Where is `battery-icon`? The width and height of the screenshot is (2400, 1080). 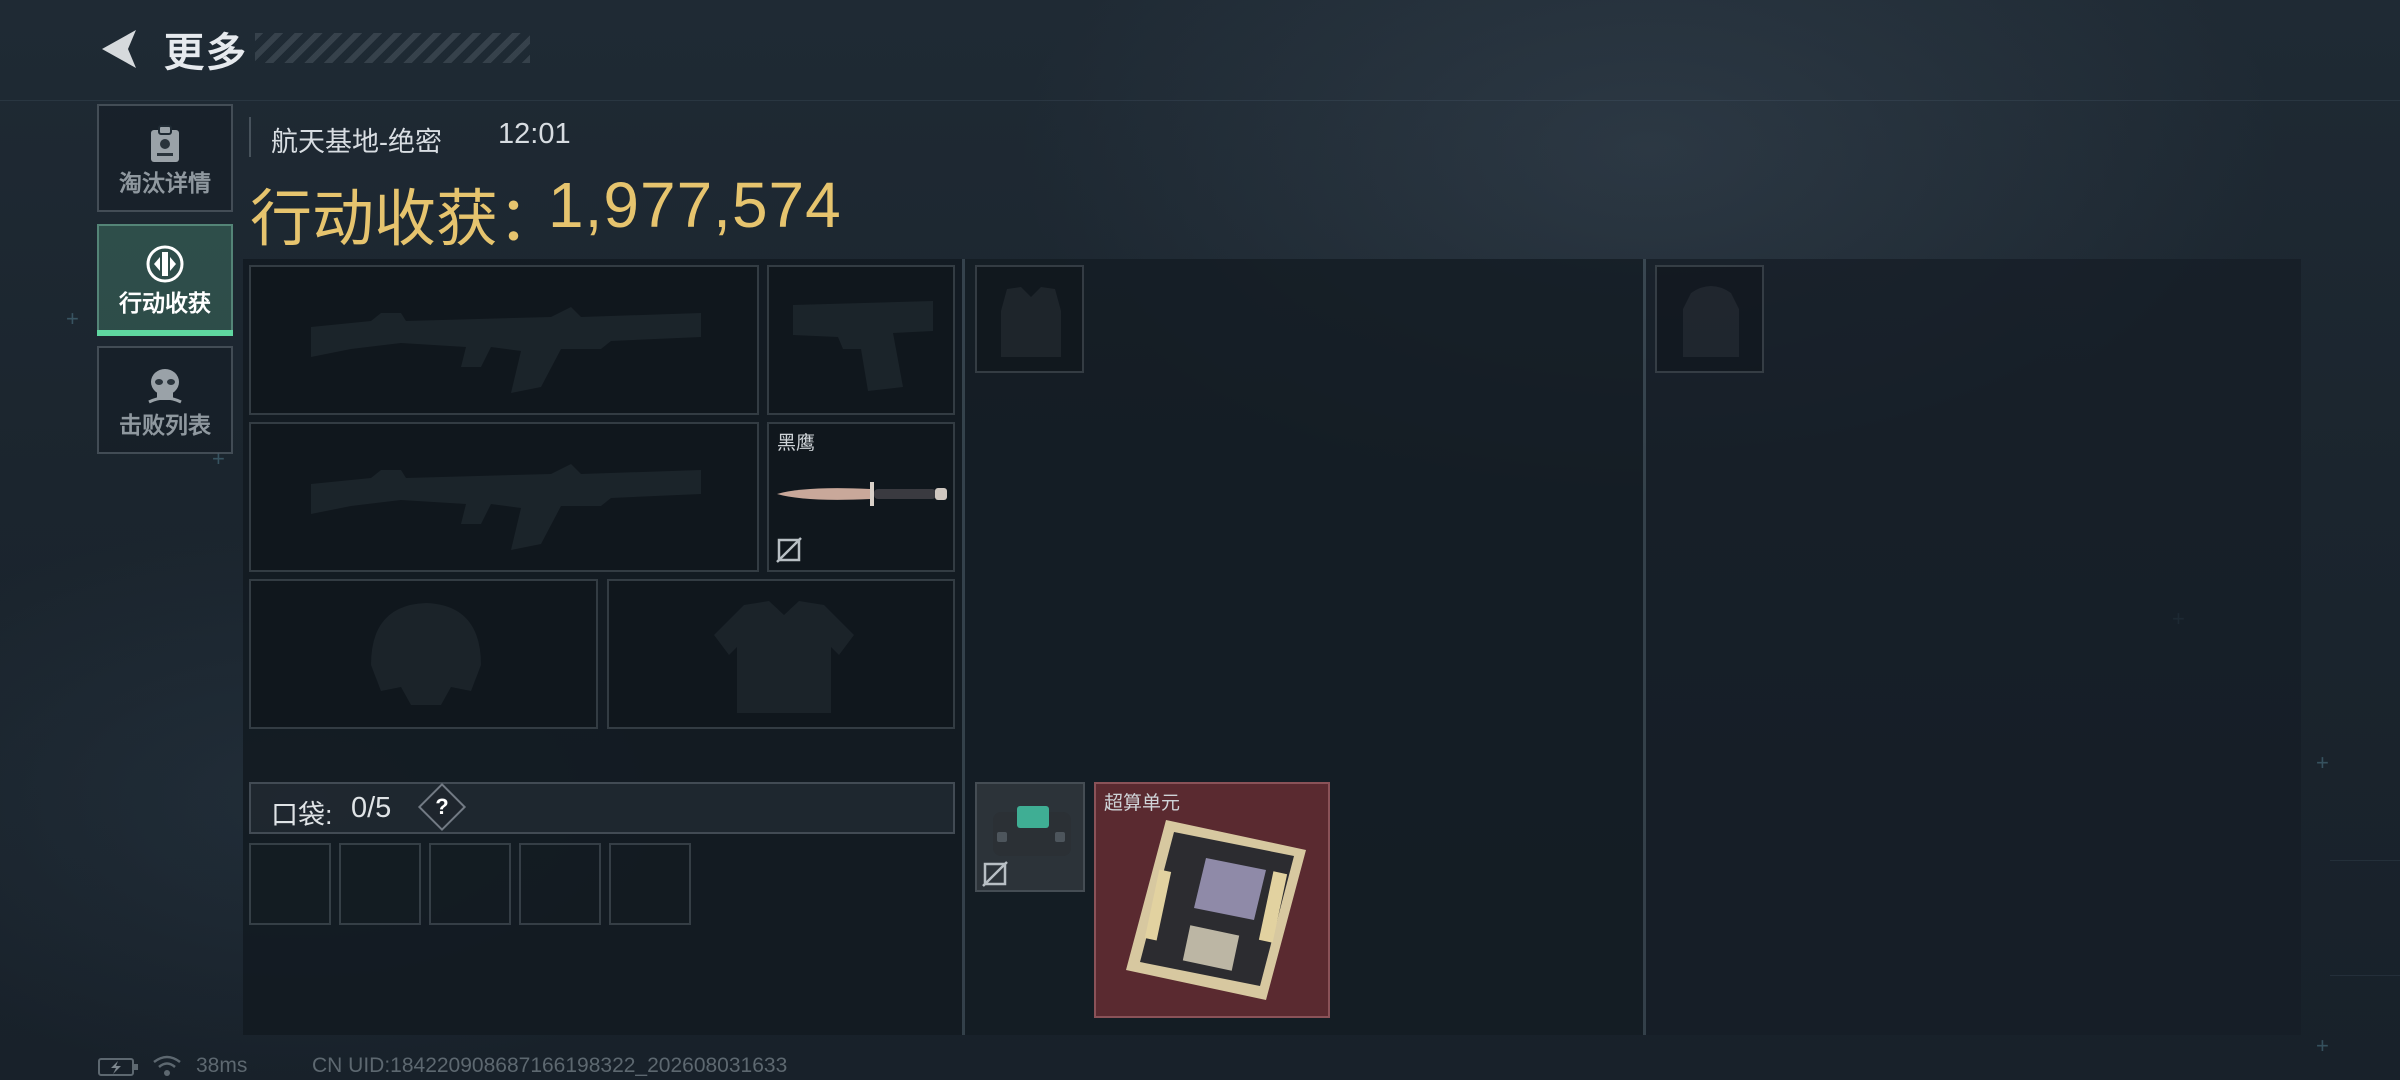
battery-icon is located at coordinates (118, 1067).